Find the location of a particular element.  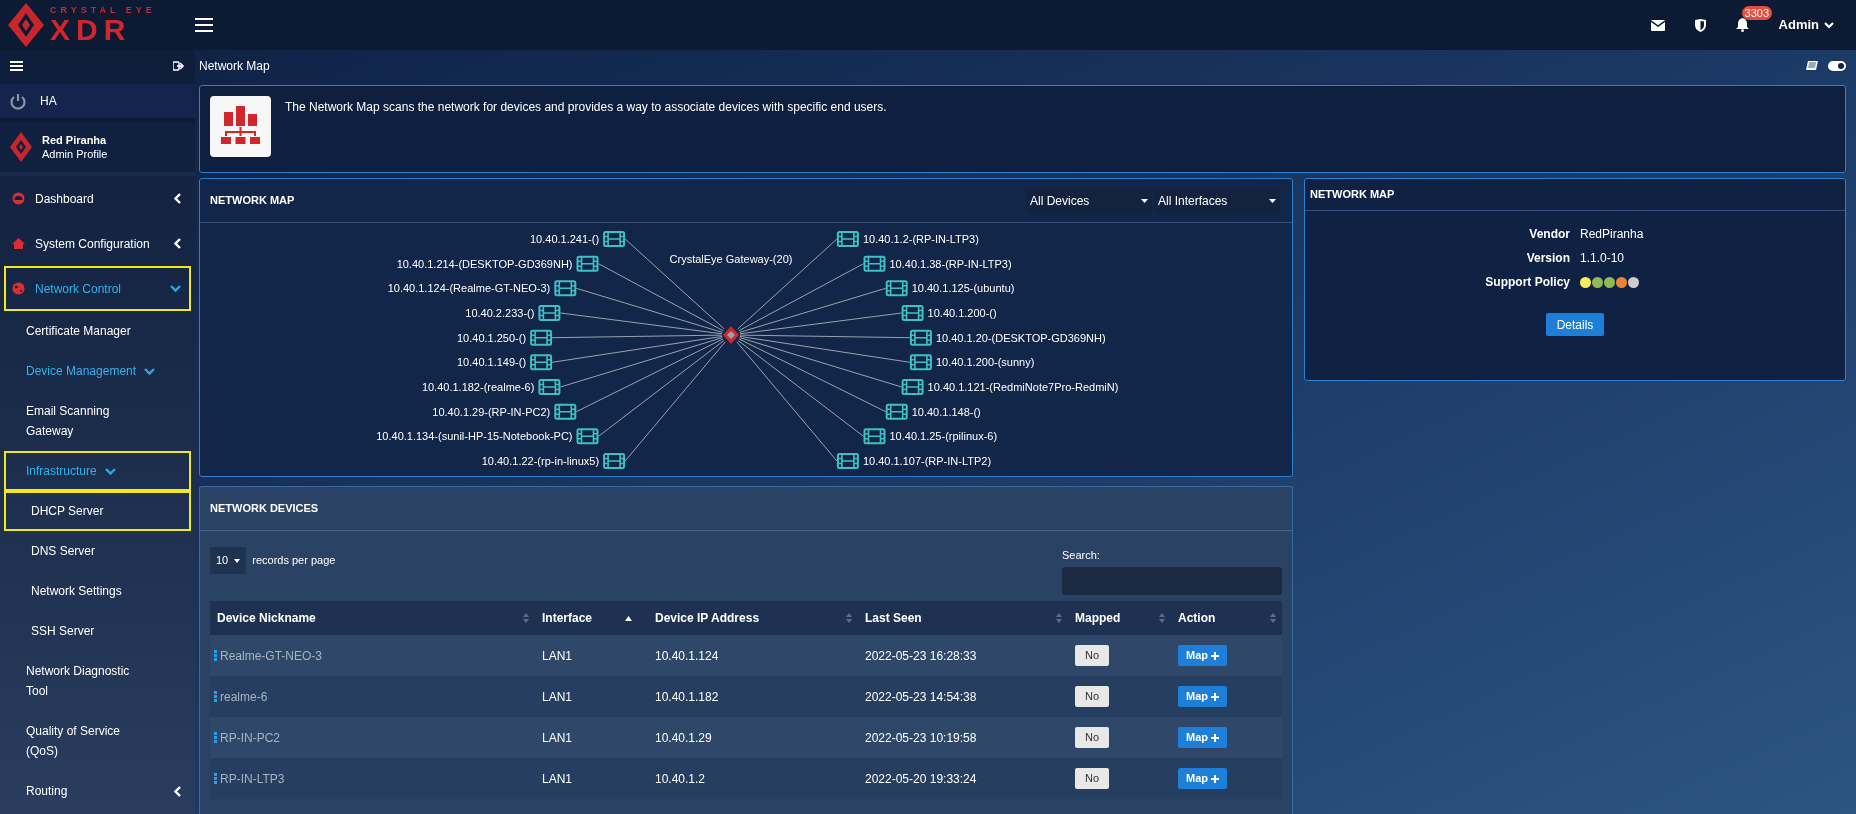

page-size-dropdown: 10 is located at coordinates (228, 560).